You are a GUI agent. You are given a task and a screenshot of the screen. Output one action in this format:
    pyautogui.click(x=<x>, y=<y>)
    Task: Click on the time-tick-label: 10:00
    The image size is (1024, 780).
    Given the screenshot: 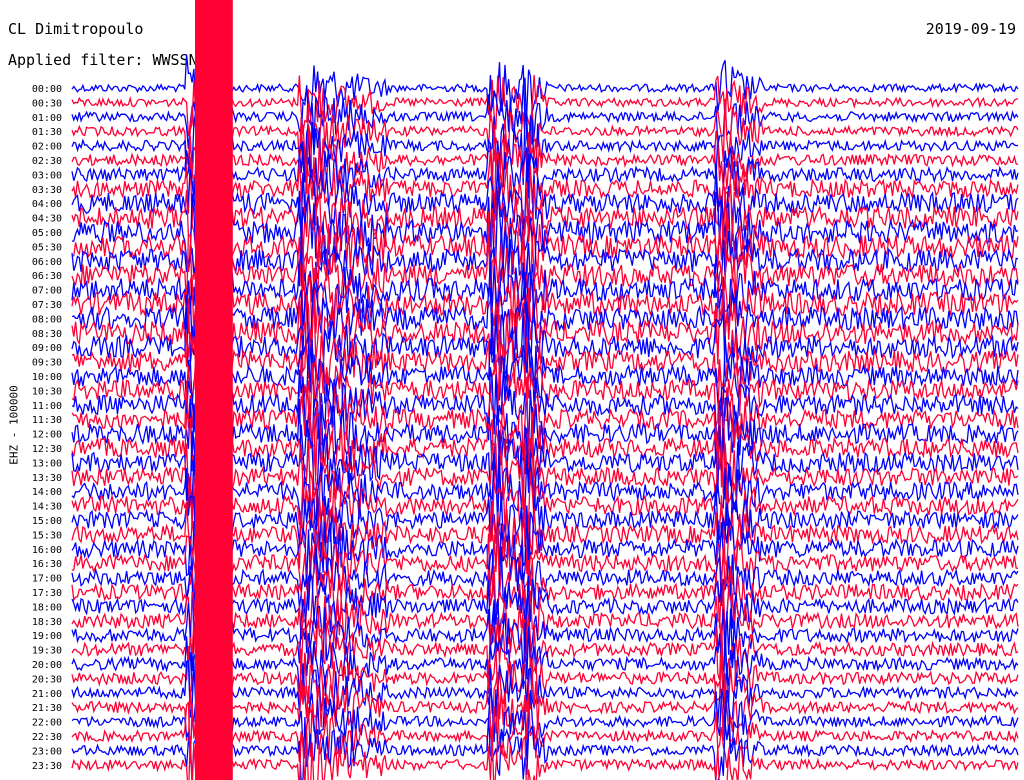 What is the action you would take?
    pyautogui.click(x=47, y=377)
    